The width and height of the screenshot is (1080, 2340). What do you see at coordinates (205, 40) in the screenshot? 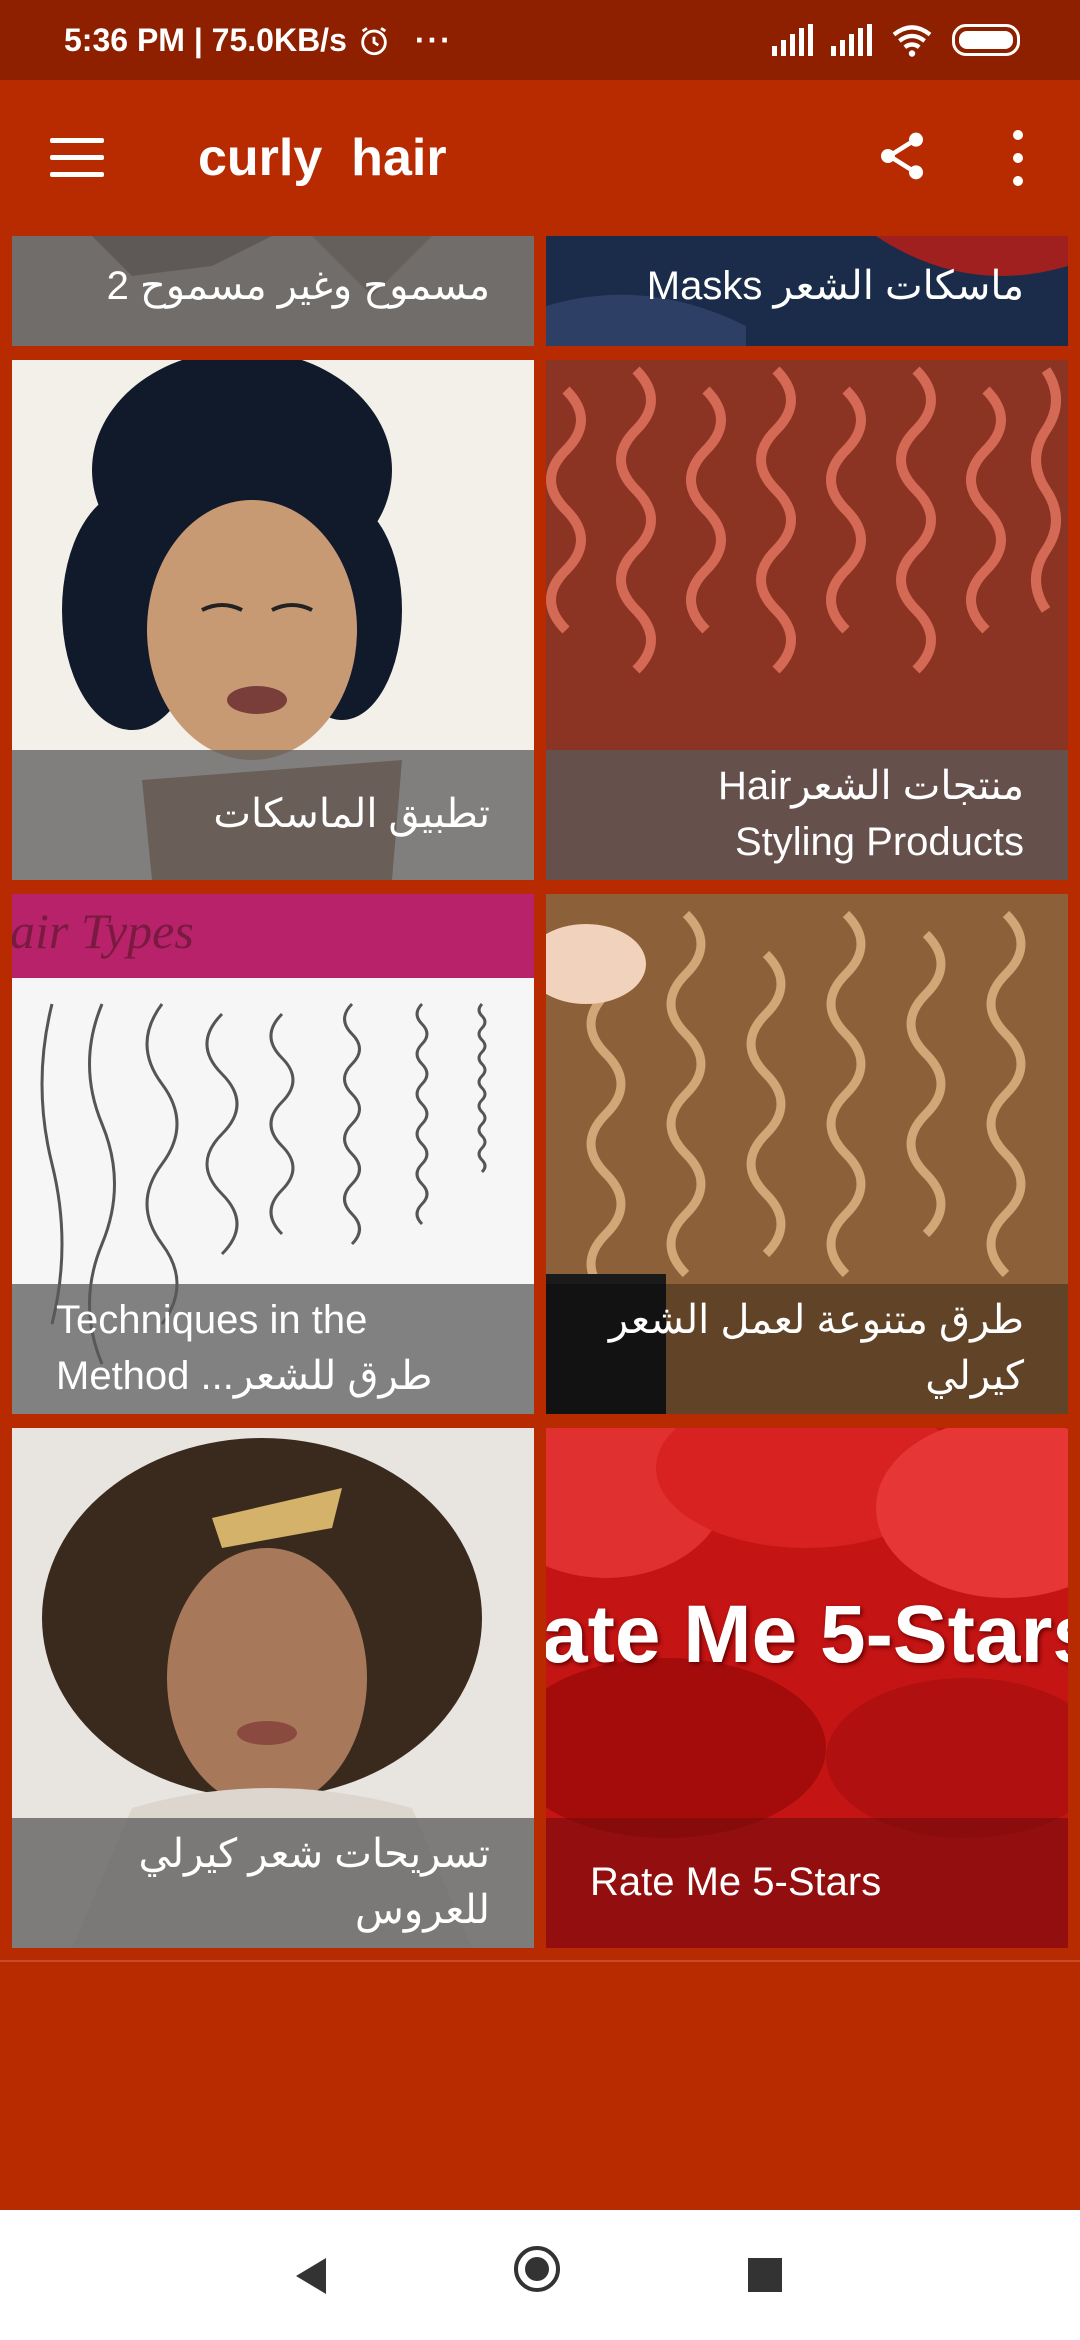
I see `status-time-speed: 5:36 PM | 75.0KB/s` at bounding box center [205, 40].